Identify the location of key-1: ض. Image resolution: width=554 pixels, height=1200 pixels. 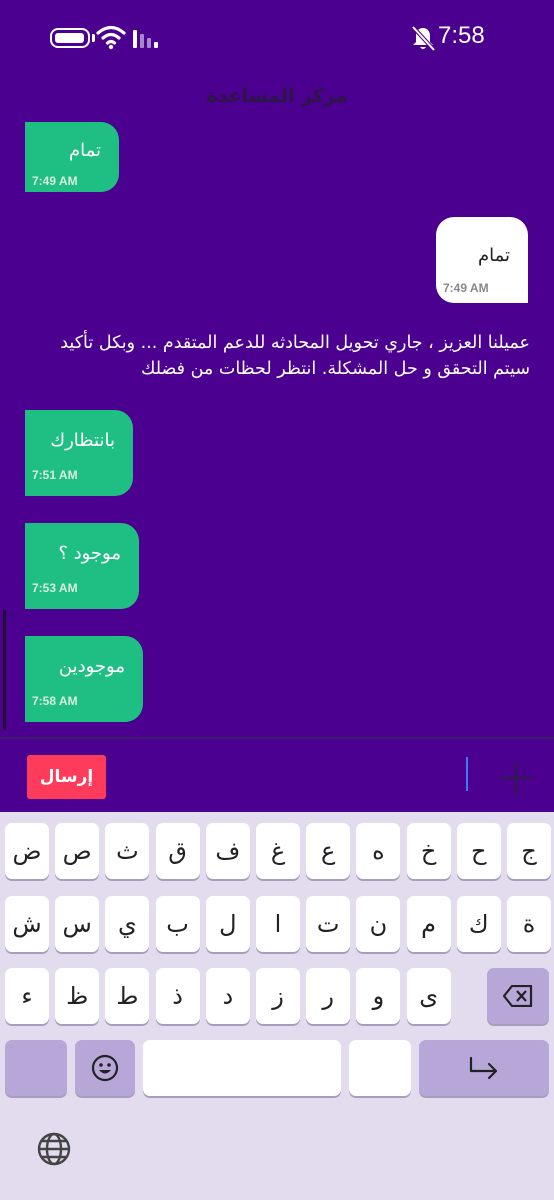
(27, 851).